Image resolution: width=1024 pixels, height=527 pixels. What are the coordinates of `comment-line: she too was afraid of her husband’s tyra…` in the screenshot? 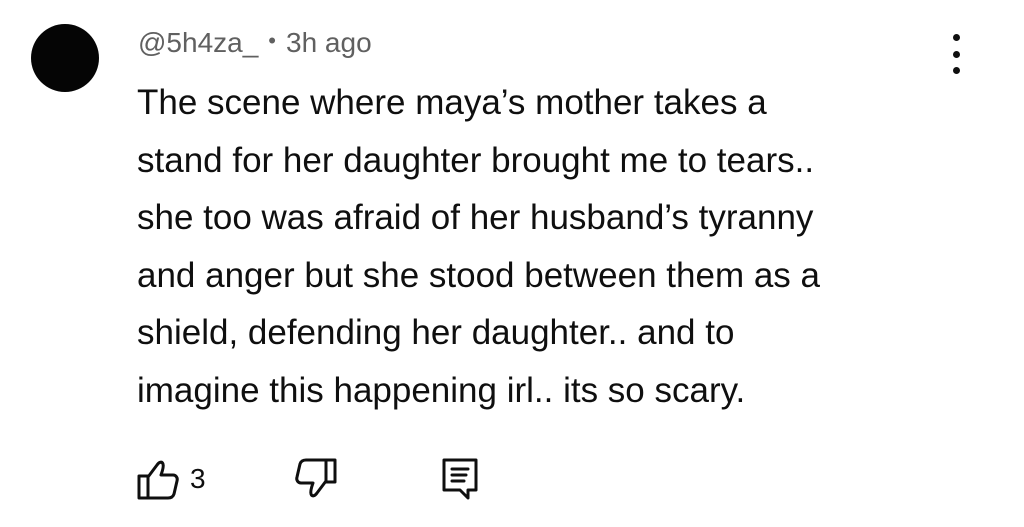 It's located at (475, 217).